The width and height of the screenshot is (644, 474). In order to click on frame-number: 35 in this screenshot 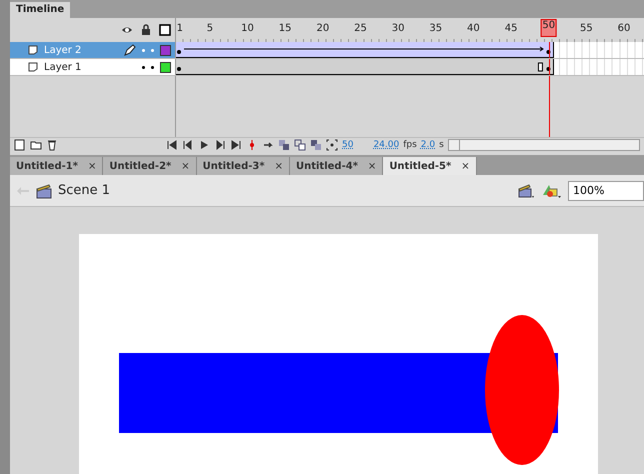, I will do `click(435, 28)`.